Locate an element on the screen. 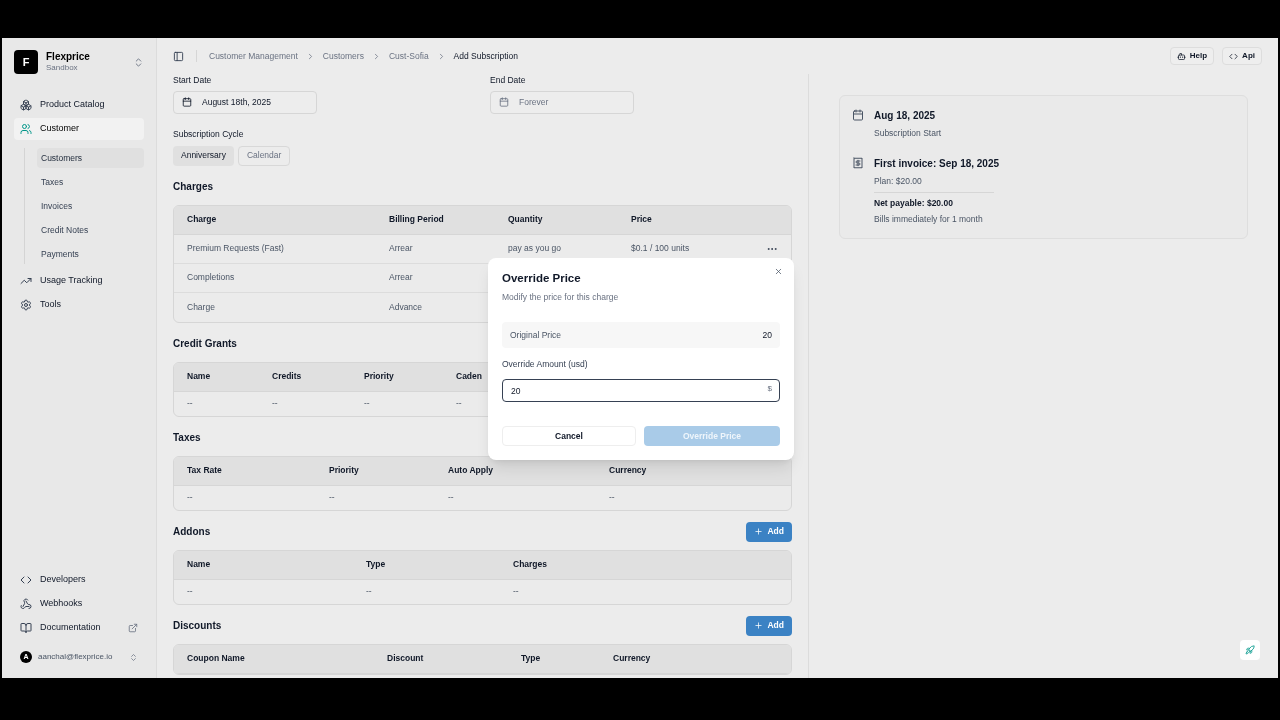 The image size is (1280, 720). timeline-detail: Subscription Start is located at coordinates (908, 133).